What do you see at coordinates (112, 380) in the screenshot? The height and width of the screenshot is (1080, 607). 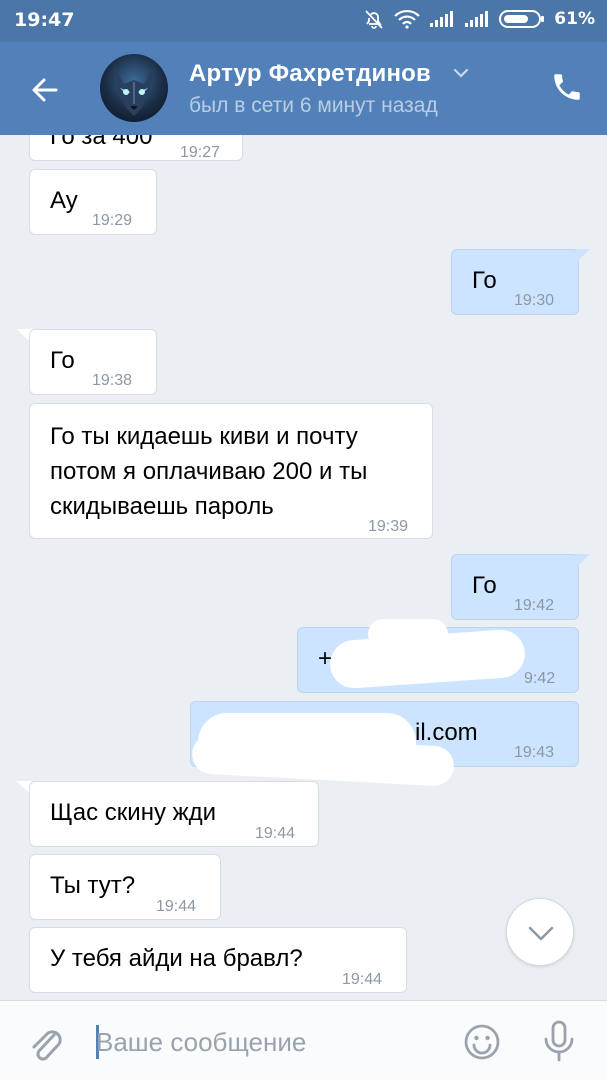 I see `message-time: 19:38` at bounding box center [112, 380].